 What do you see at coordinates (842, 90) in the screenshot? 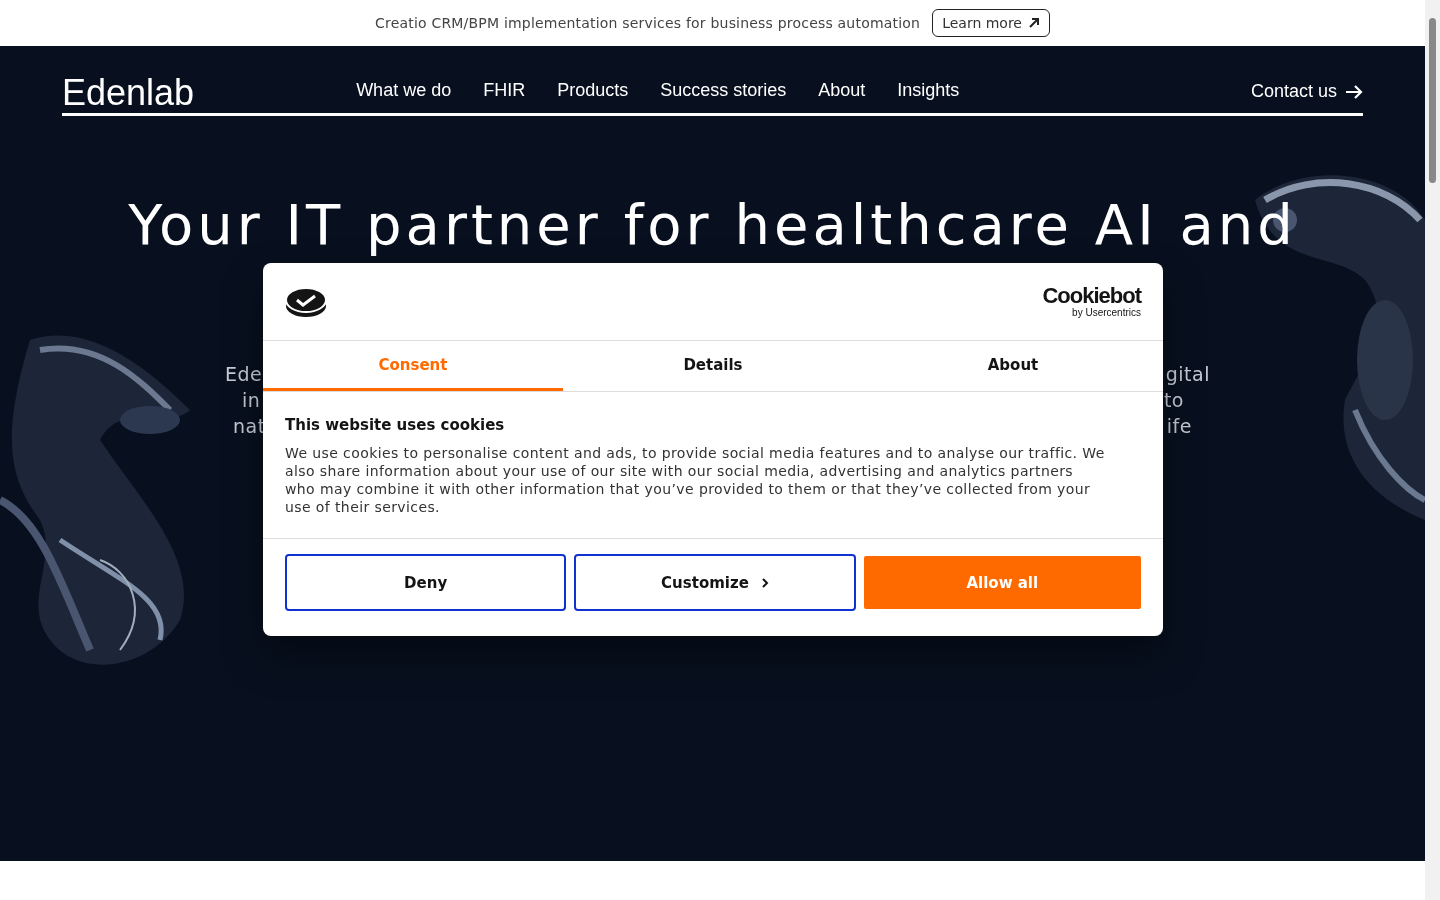
I see `nav-link: About` at bounding box center [842, 90].